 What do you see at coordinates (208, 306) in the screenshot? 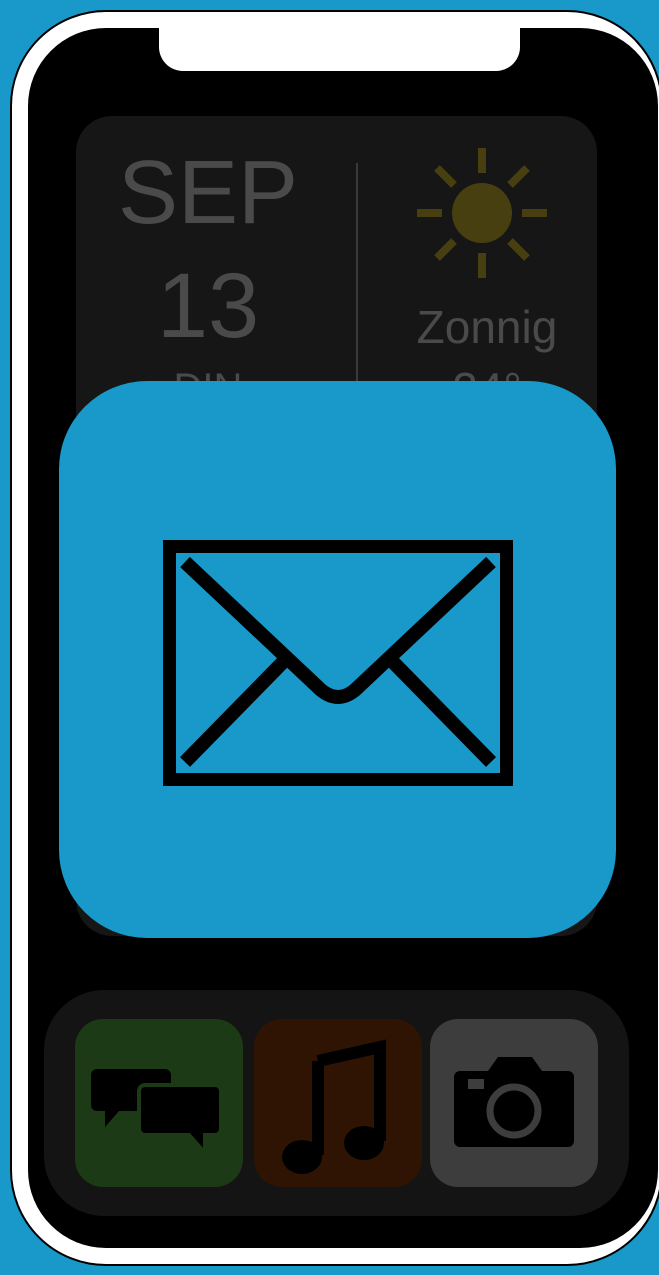
I see `date-day: 13` at bounding box center [208, 306].